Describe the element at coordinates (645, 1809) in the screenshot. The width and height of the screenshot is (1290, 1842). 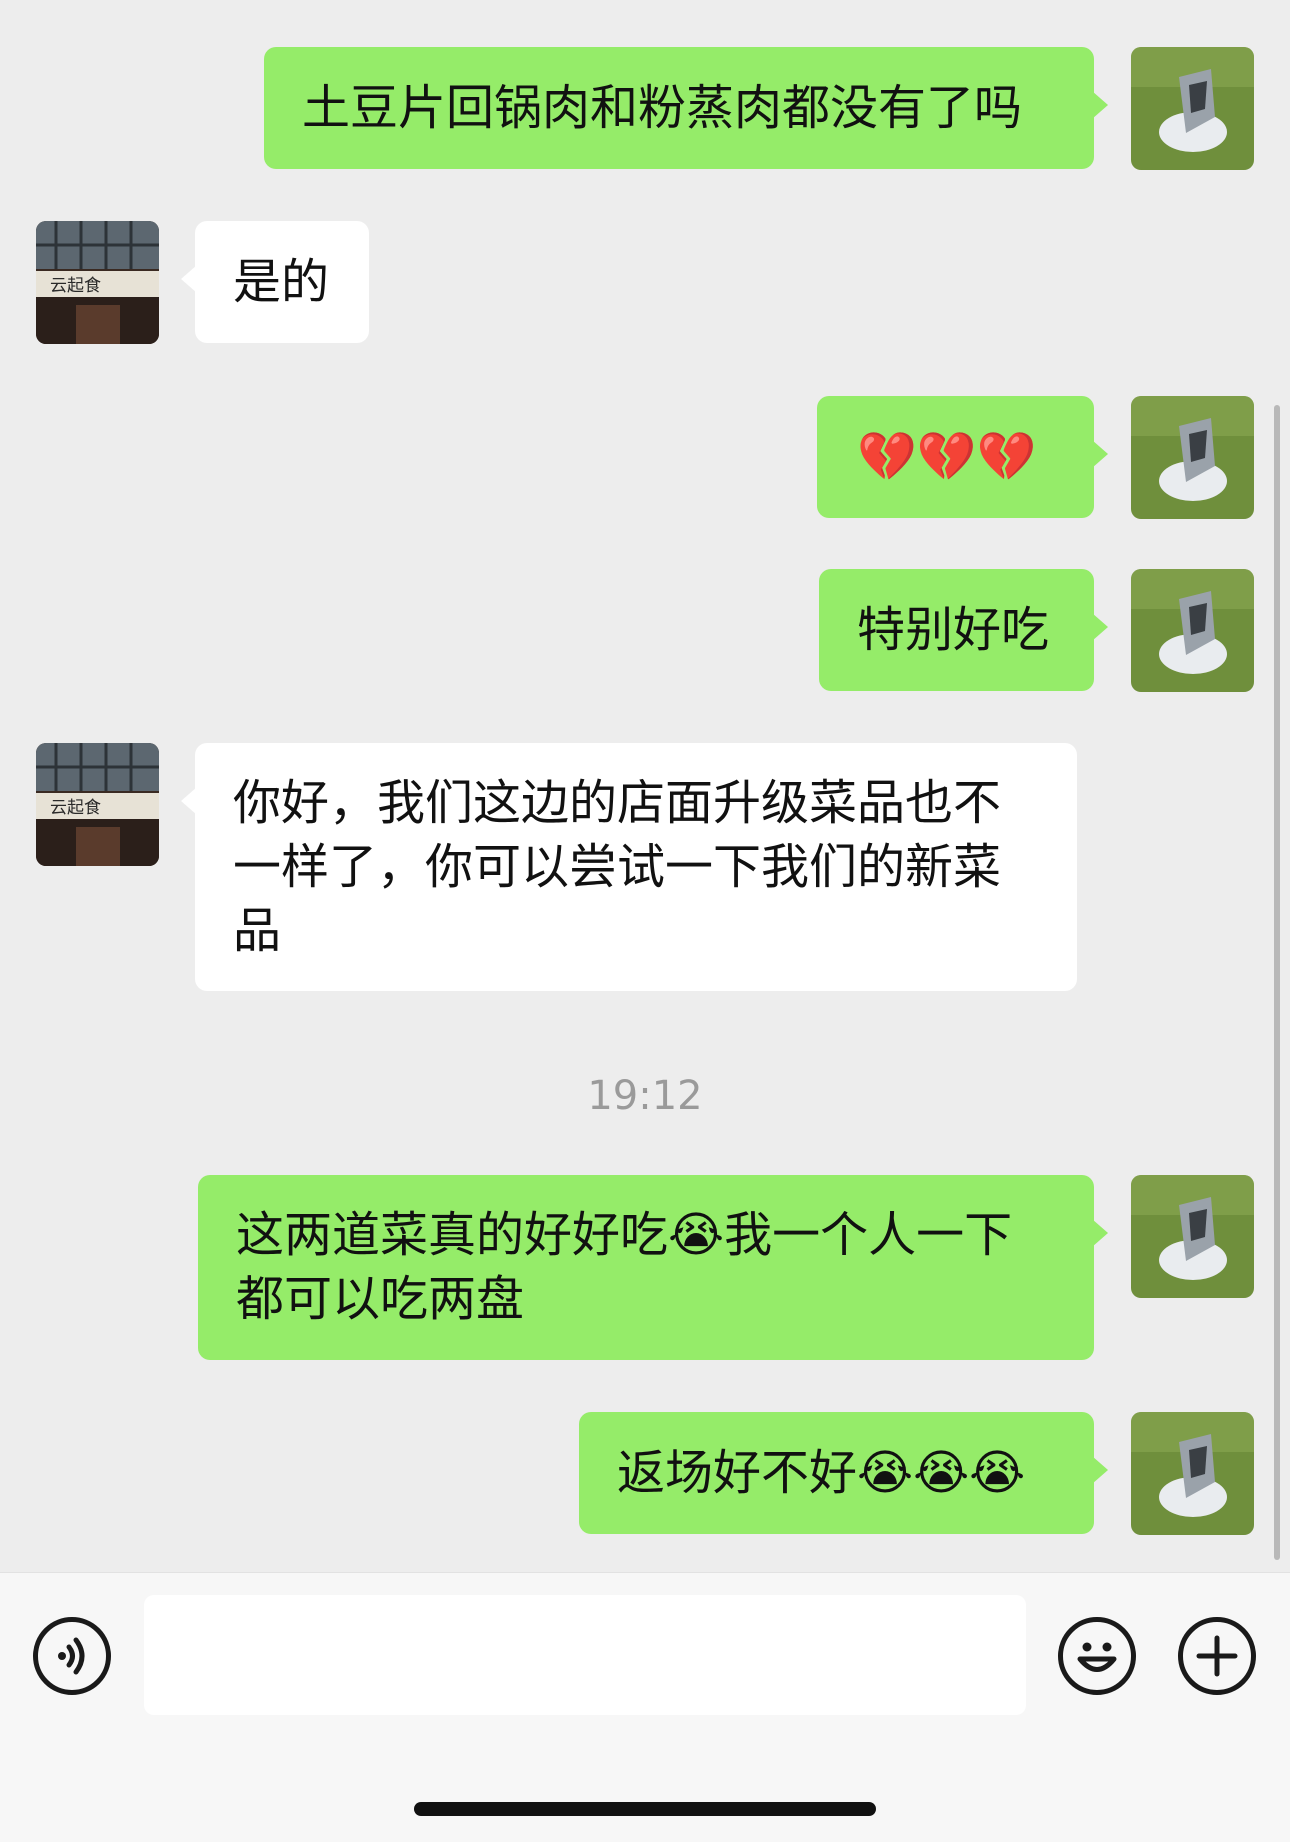
I see `home-indicator` at that location.